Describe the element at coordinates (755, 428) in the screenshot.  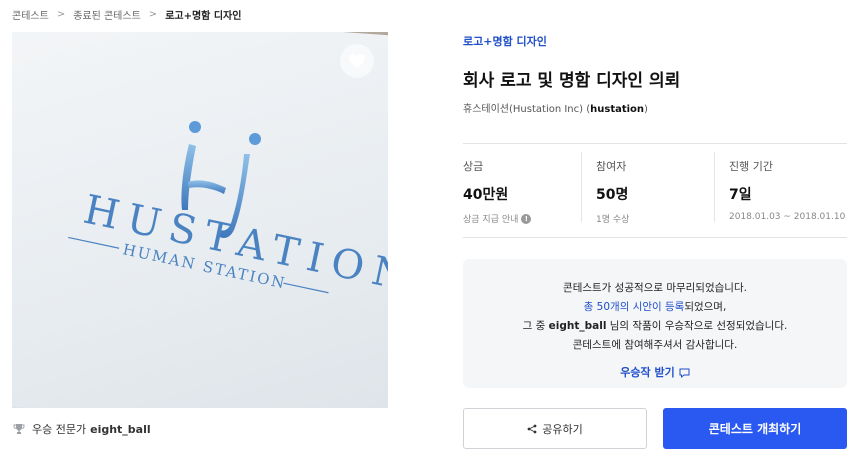
I see `host-contest-button: 콘테스트 개최하기` at that location.